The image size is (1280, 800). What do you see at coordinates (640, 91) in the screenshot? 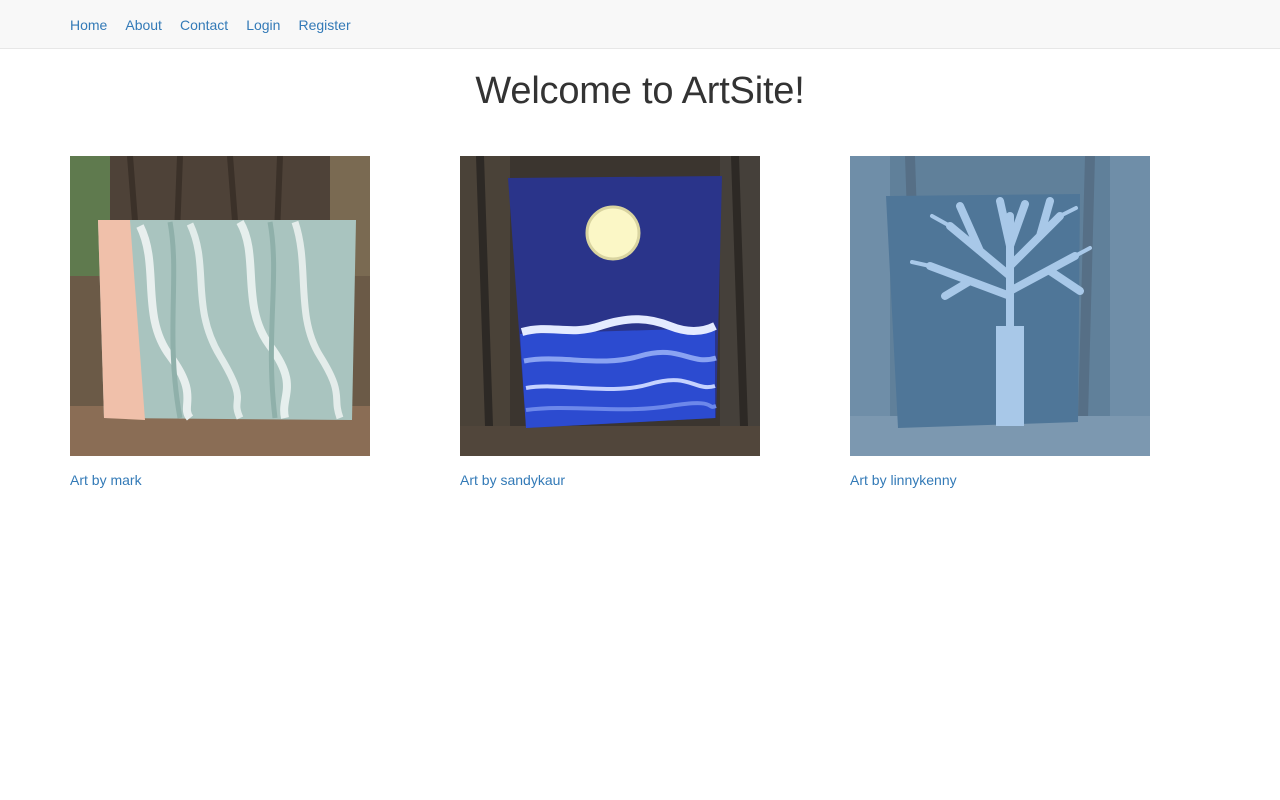
I see `page-title: Welcome to ArtSite!` at bounding box center [640, 91].